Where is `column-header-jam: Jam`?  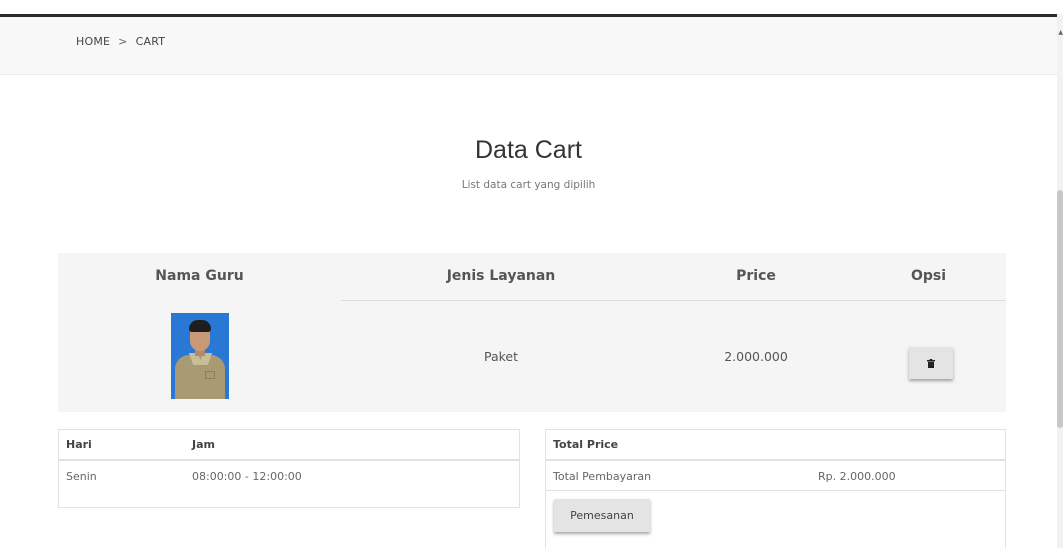 column-header-jam: Jam is located at coordinates (203, 444).